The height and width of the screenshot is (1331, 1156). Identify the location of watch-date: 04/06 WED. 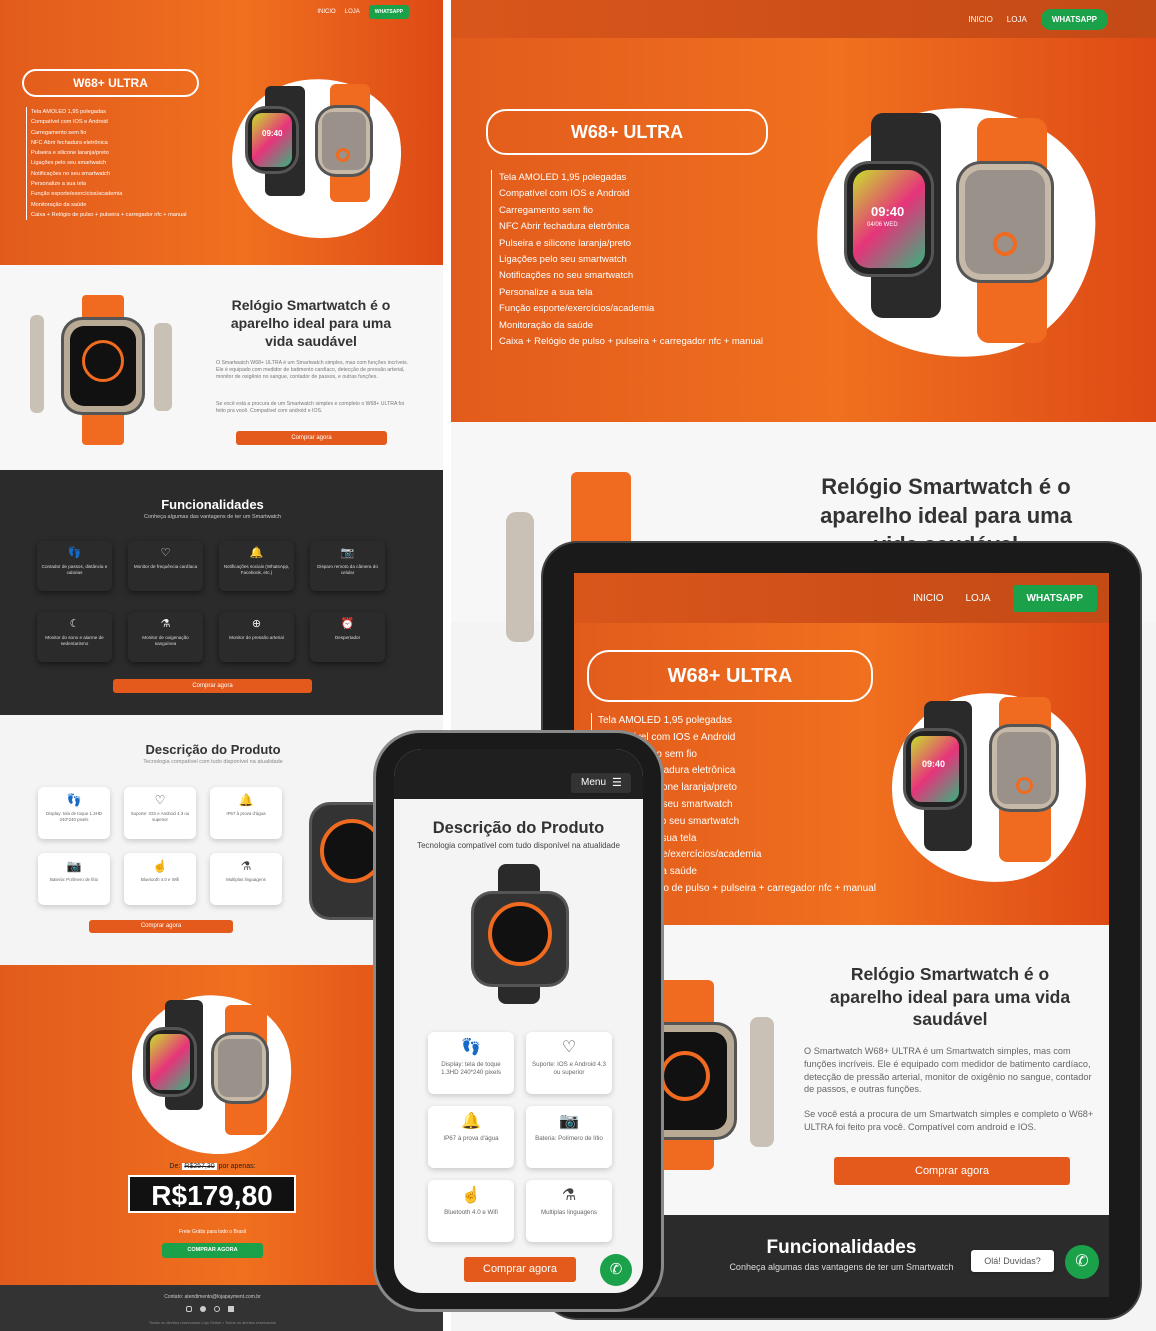
(882, 225).